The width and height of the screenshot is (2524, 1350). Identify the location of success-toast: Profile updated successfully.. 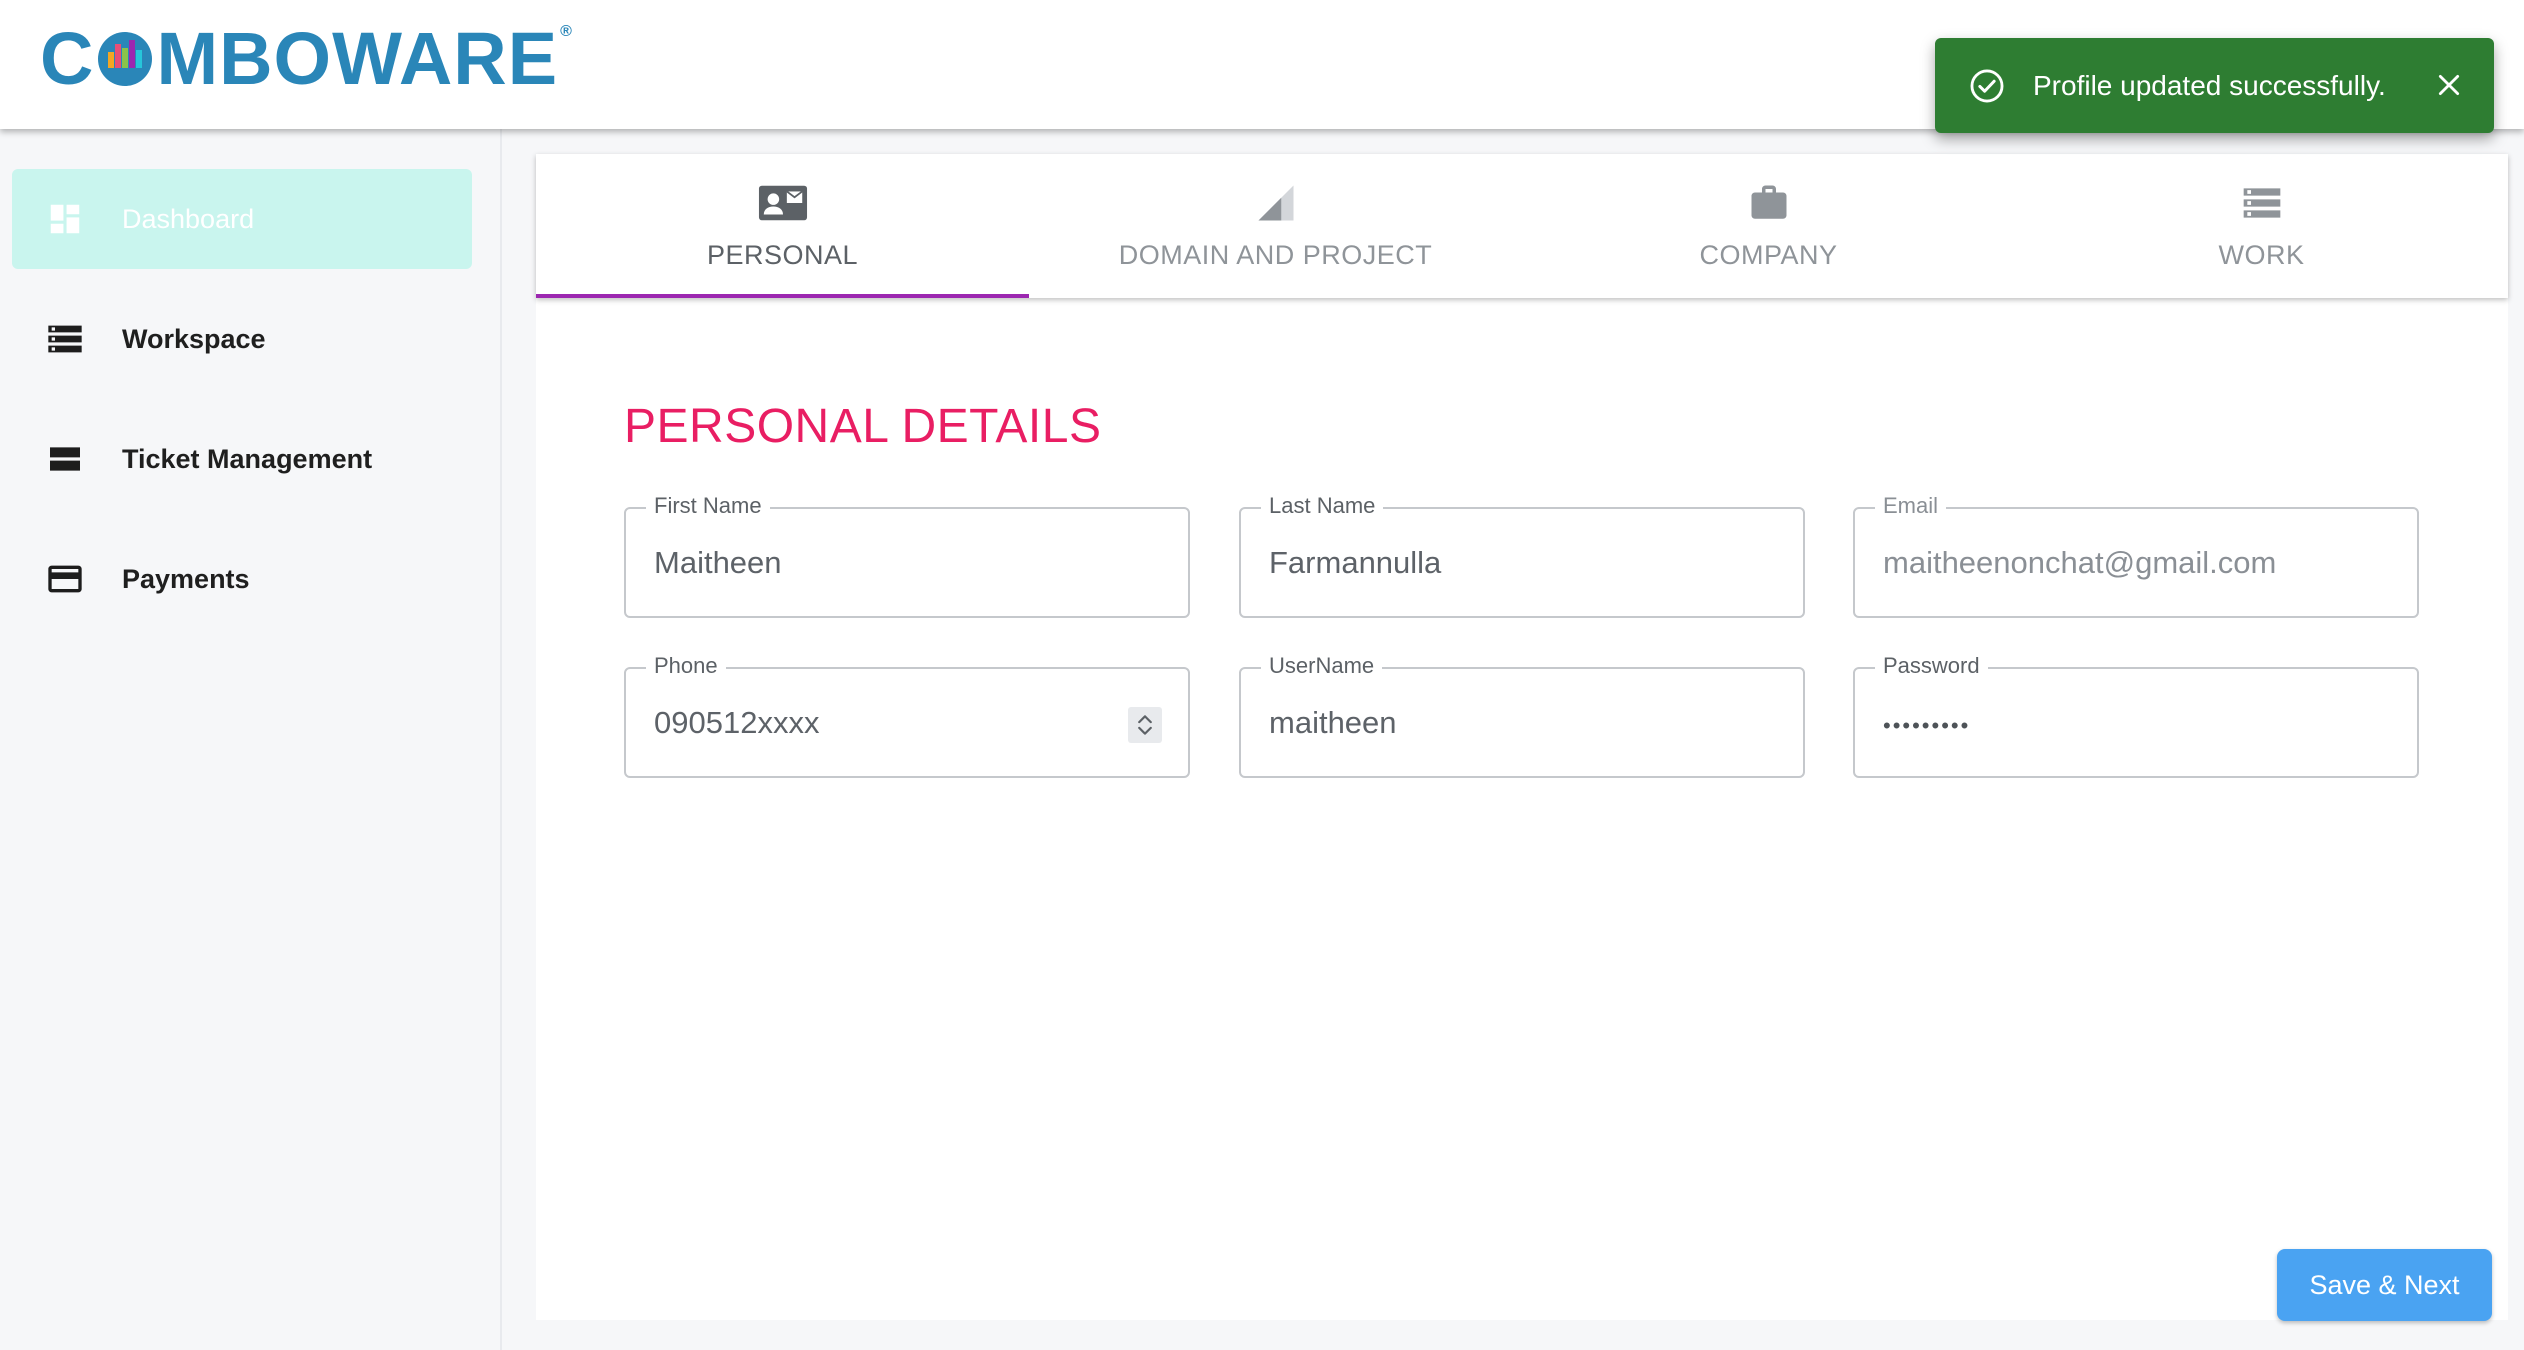
(2214, 85).